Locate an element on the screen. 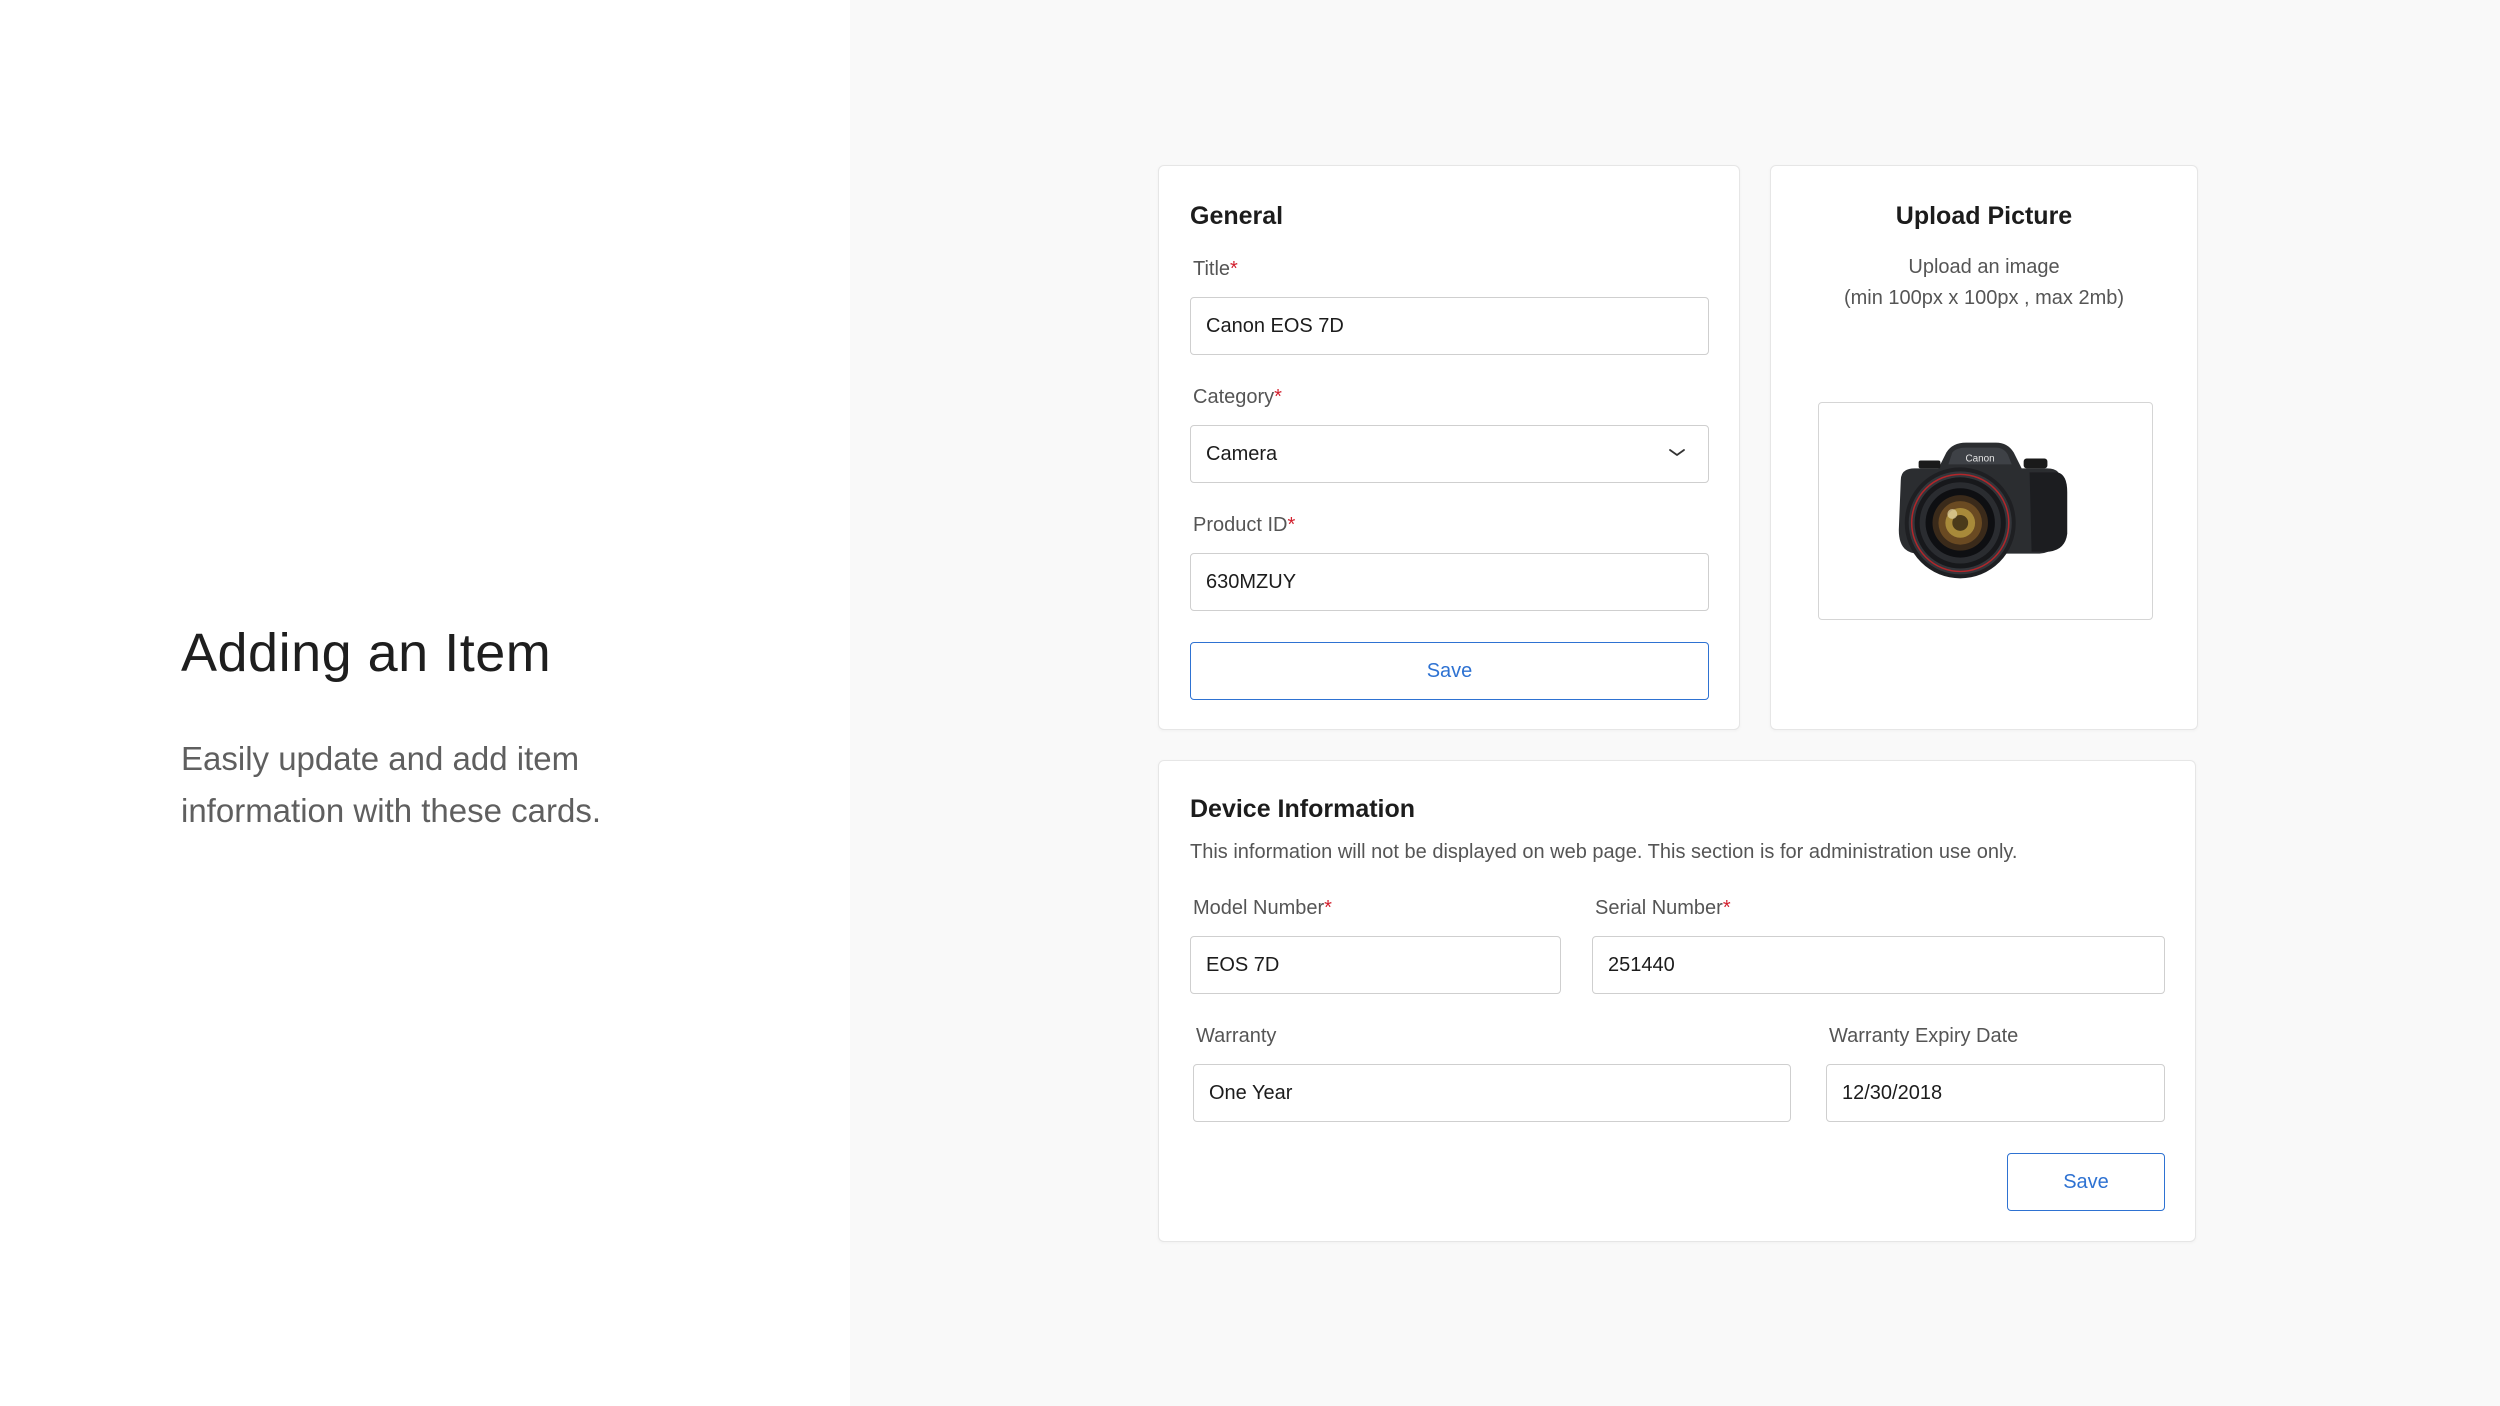  serial-number-label: Serial Number* is located at coordinates (1663, 908).